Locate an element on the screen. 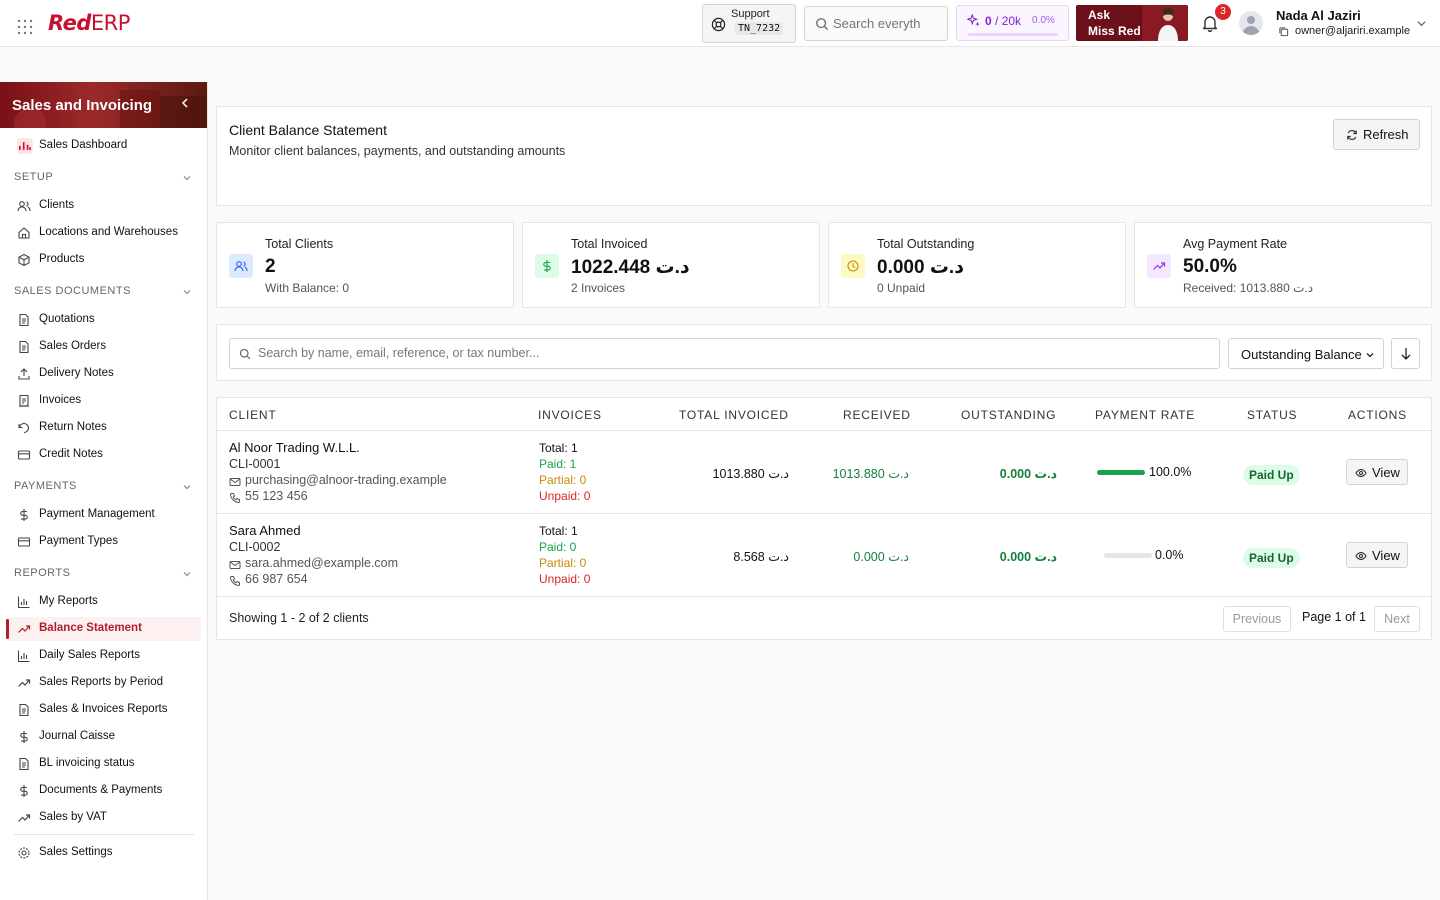 The width and height of the screenshot is (1440, 900). sidebar-item-daily-sales-reports: Daily Sales Reports is located at coordinates (103, 656).